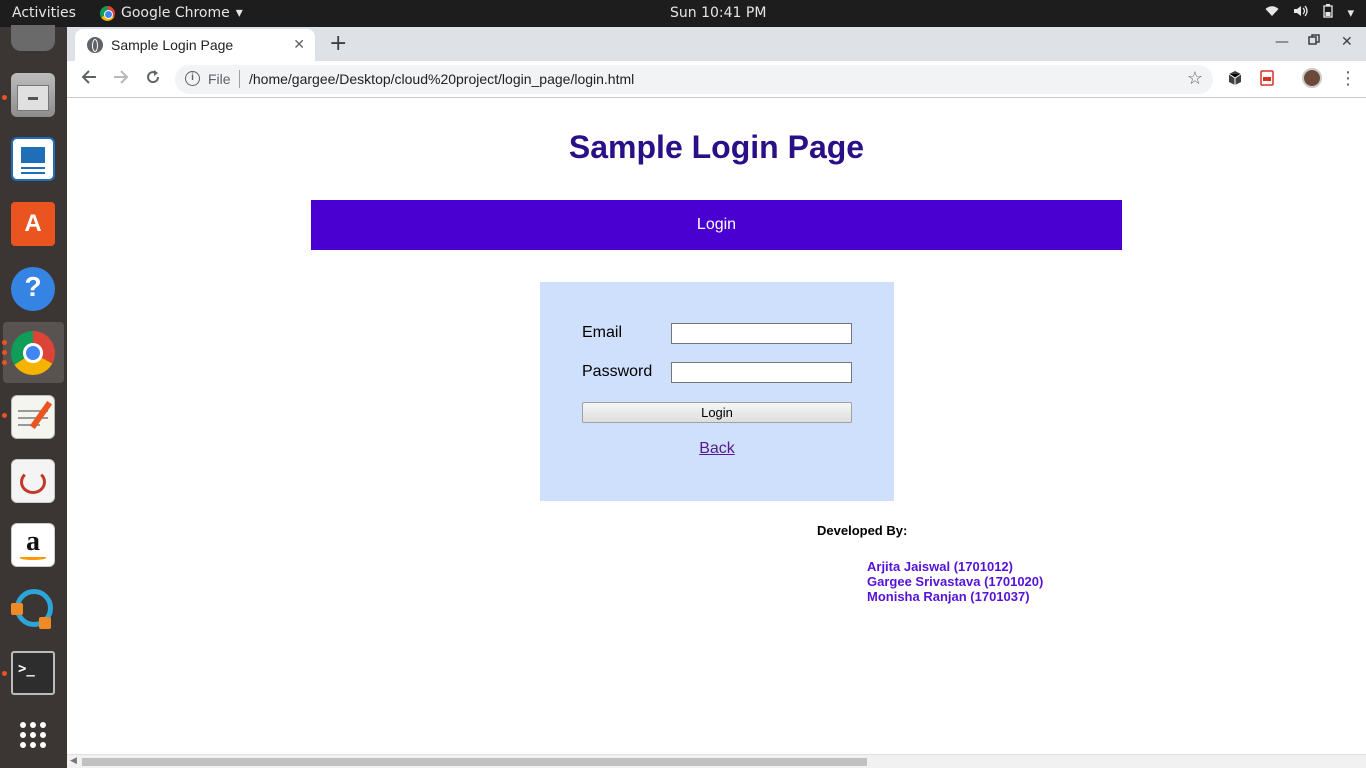 Image resolution: width=1366 pixels, height=768 pixels. Describe the element at coordinates (33, 481) in the screenshot. I see `document-viewer-icon` at that location.